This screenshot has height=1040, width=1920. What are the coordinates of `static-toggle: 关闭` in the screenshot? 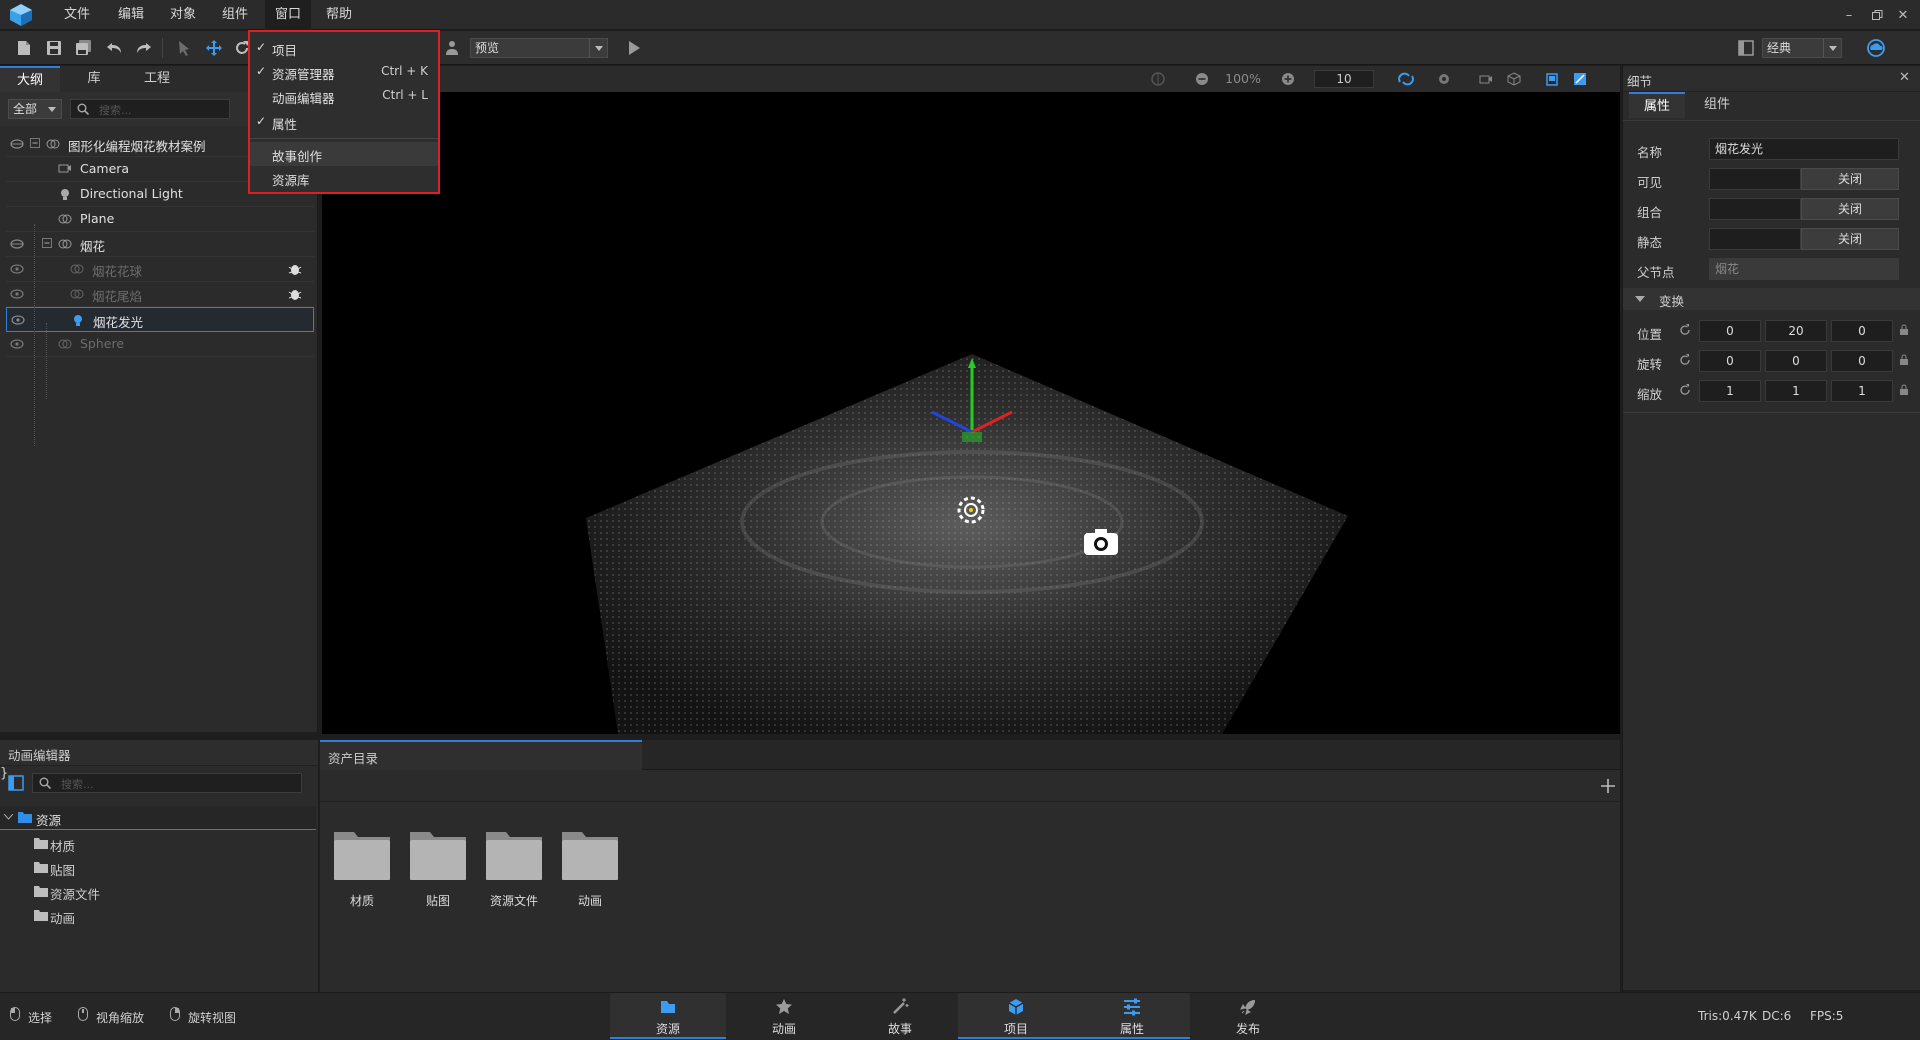 It's located at (1850, 239).